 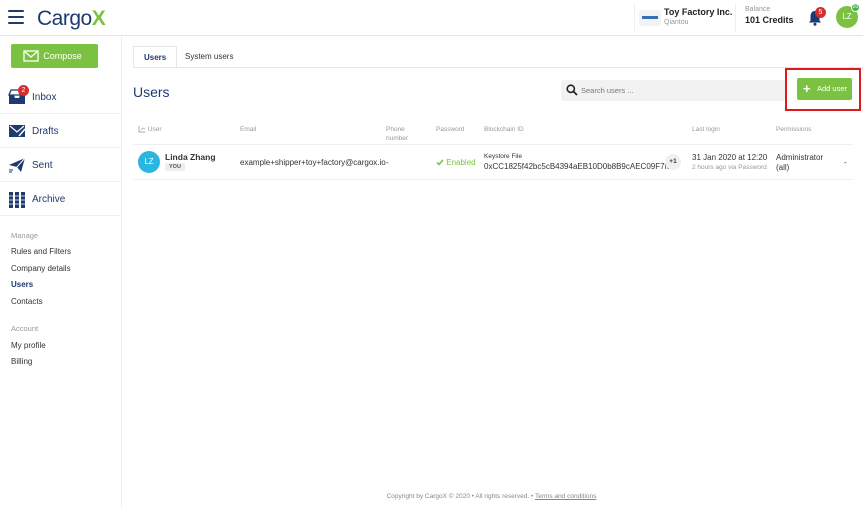 I want to click on notification-badge: 5, so click(x=820, y=12).